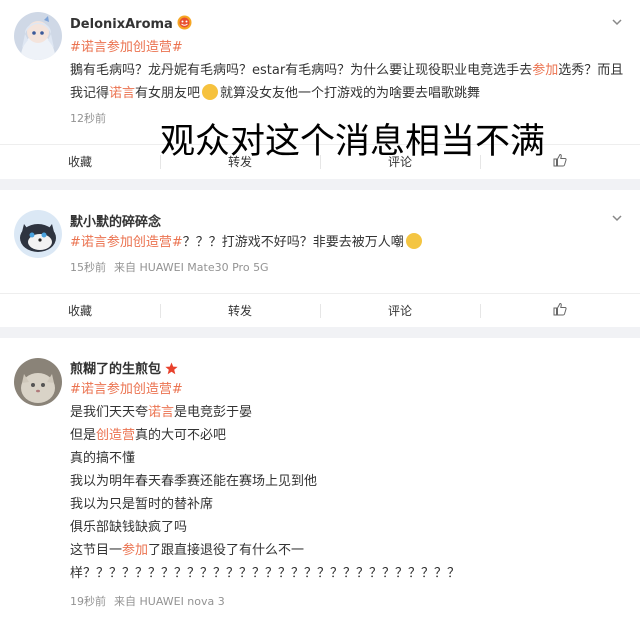 This screenshot has height=633, width=640. What do you see at coordinates (210, 92) in the screenshot?
I see `thinking-emoji-icon` at bounding box center [210, 92].